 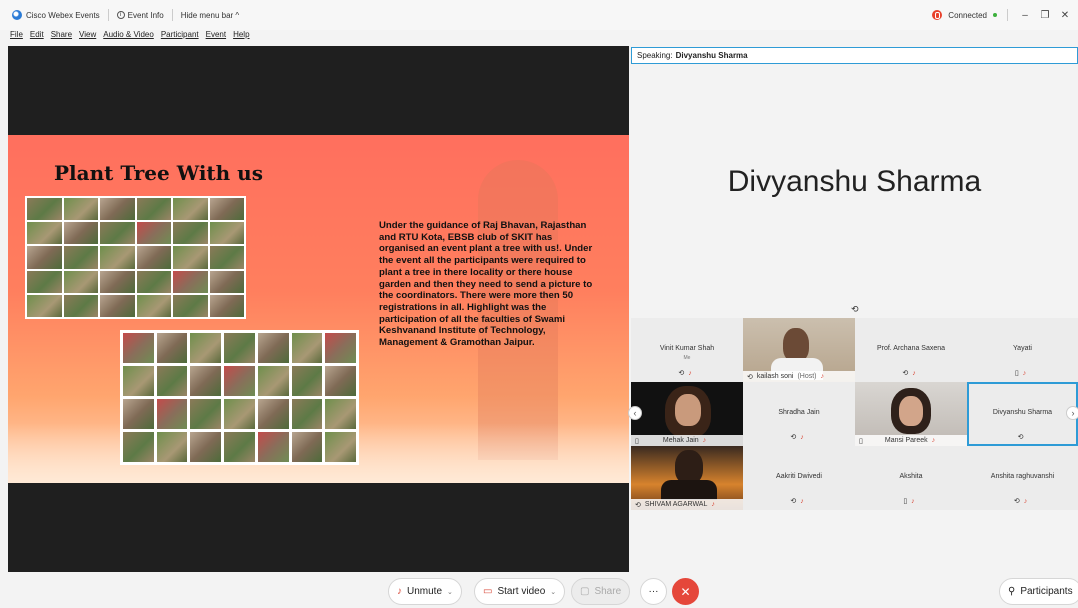 I want to click on menu-file: File, so click(x=16, y=36).